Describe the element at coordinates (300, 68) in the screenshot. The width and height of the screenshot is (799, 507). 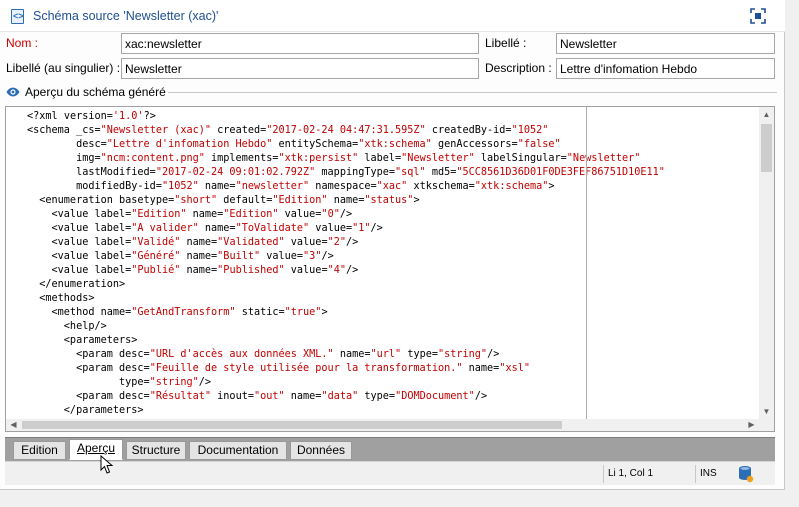
I see `libelle-singulier-input` at that location.